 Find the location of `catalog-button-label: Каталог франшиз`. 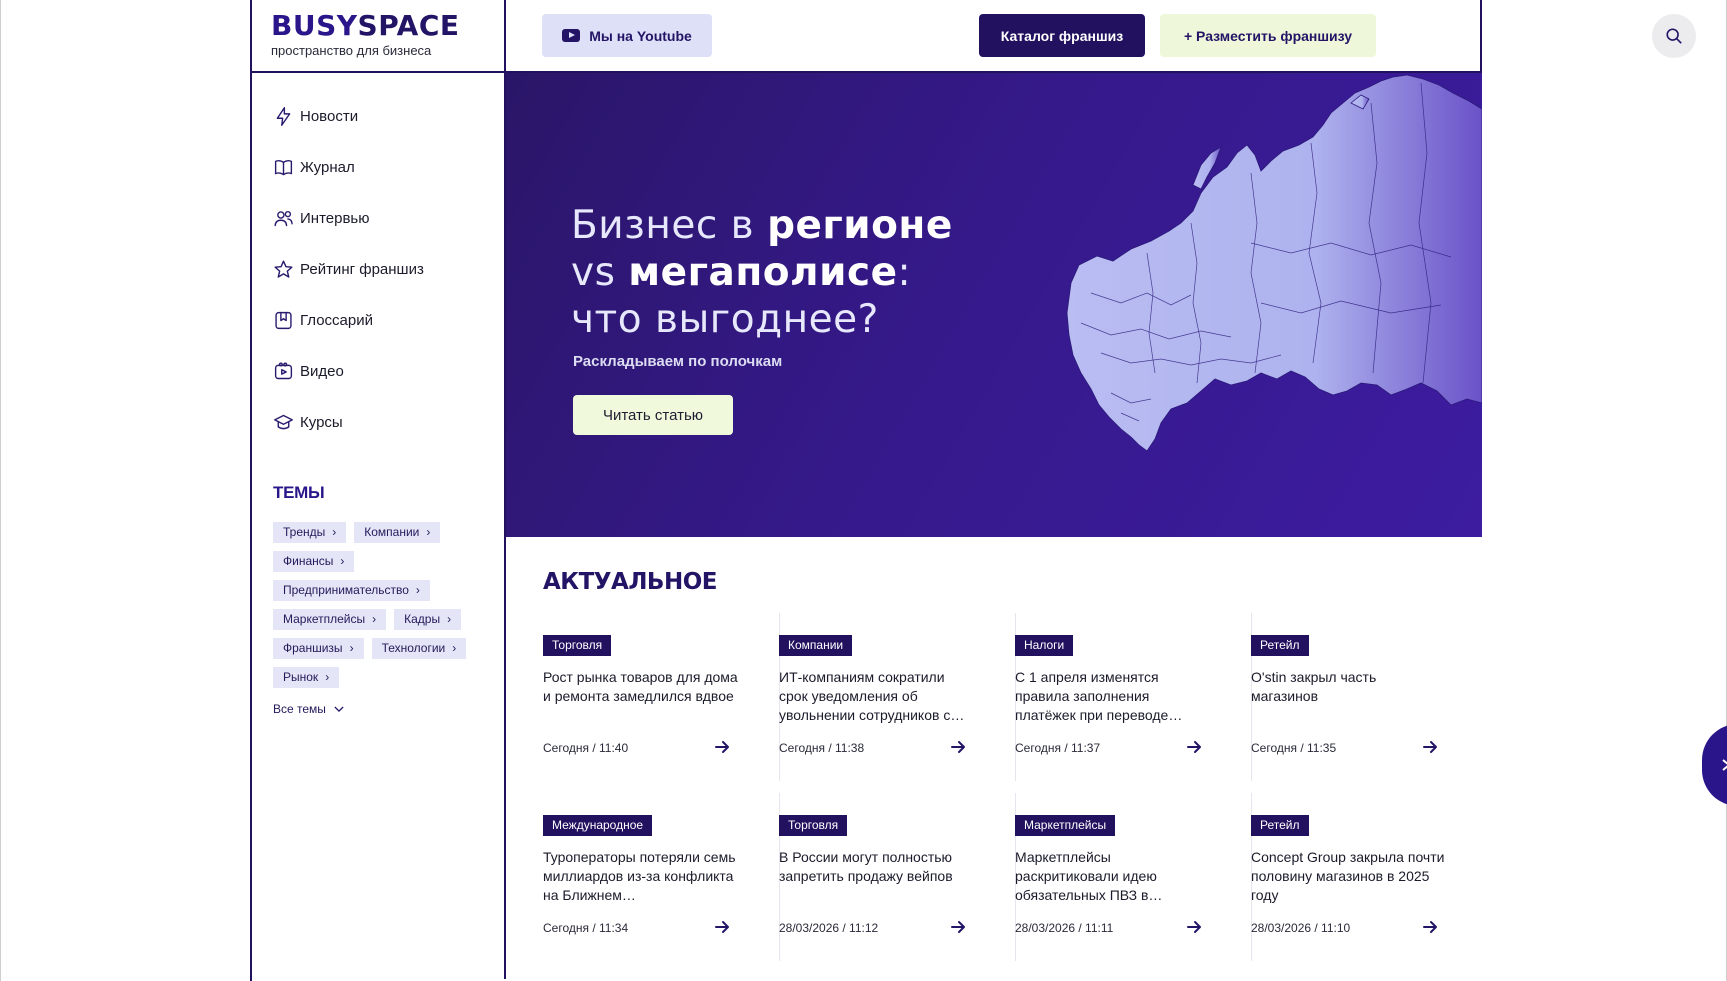

catalog-button-label: Каталог франшиз is located at coordinates (1062, 35).